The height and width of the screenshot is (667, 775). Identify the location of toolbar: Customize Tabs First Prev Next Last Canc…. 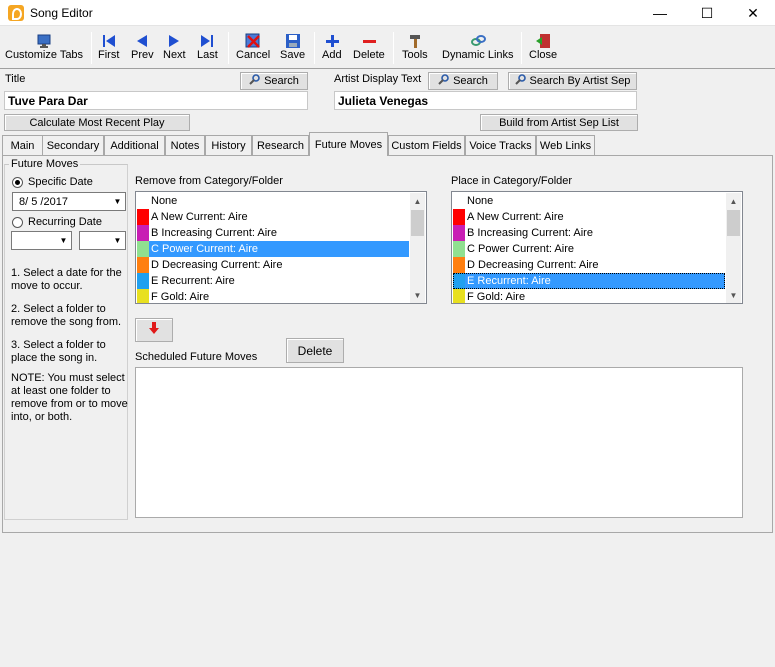
(387, 48).